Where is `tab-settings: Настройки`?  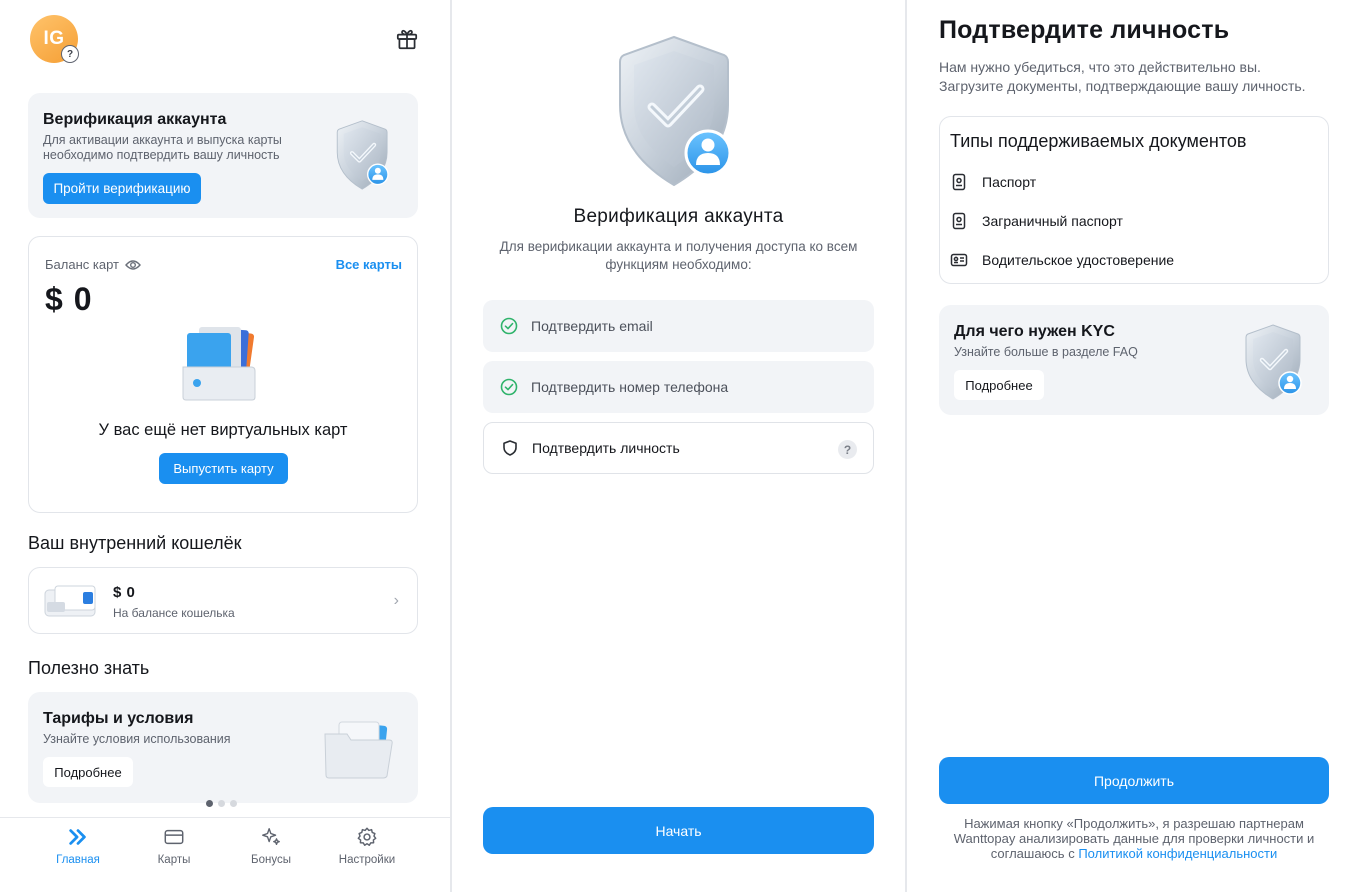
tab-settings: Настройки is located at coordinates (367, 846).